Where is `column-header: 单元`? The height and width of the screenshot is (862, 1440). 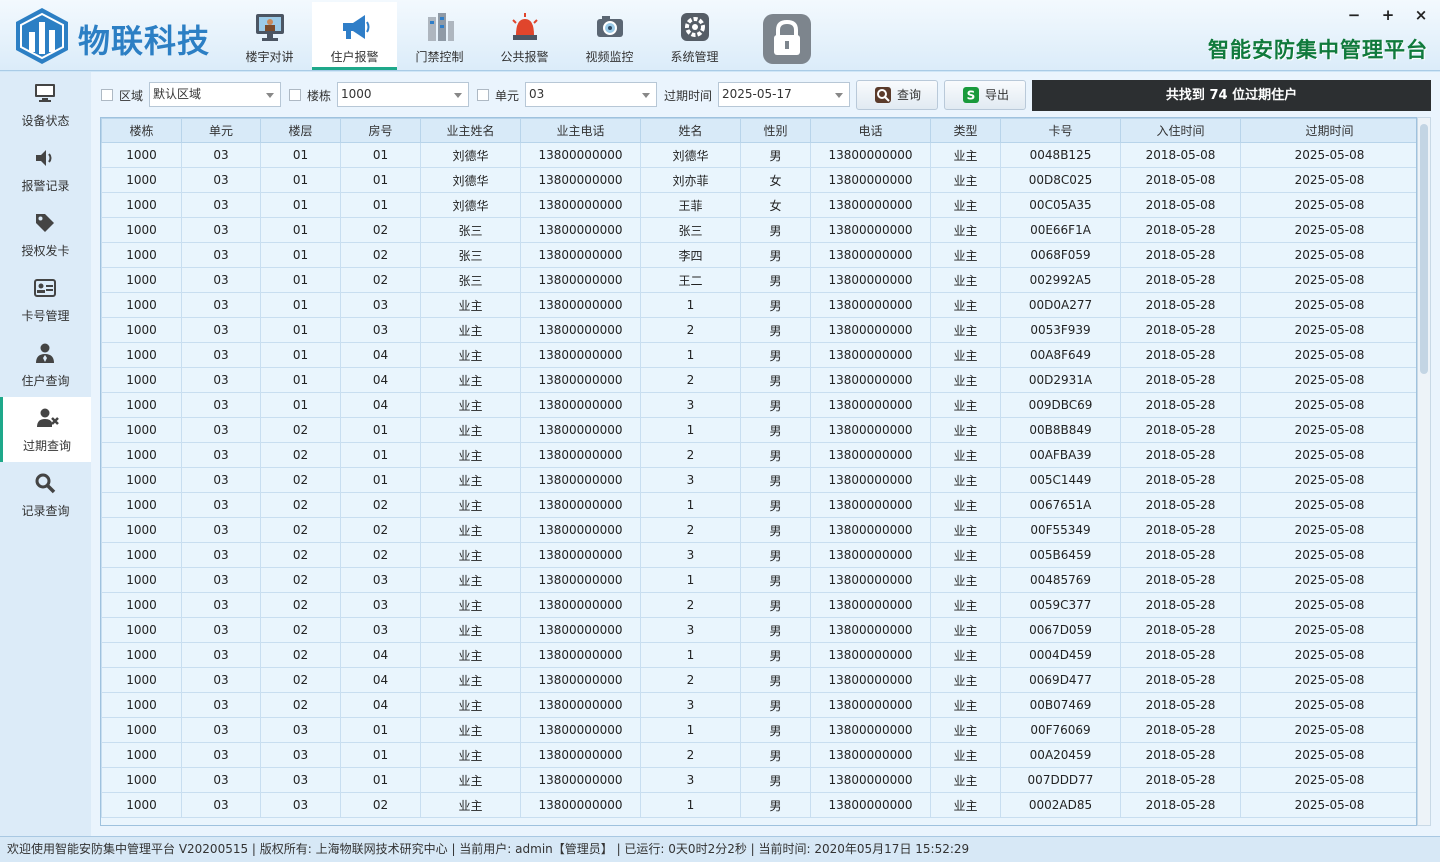 column-header: 单元 is located at coordinates (221, 130).